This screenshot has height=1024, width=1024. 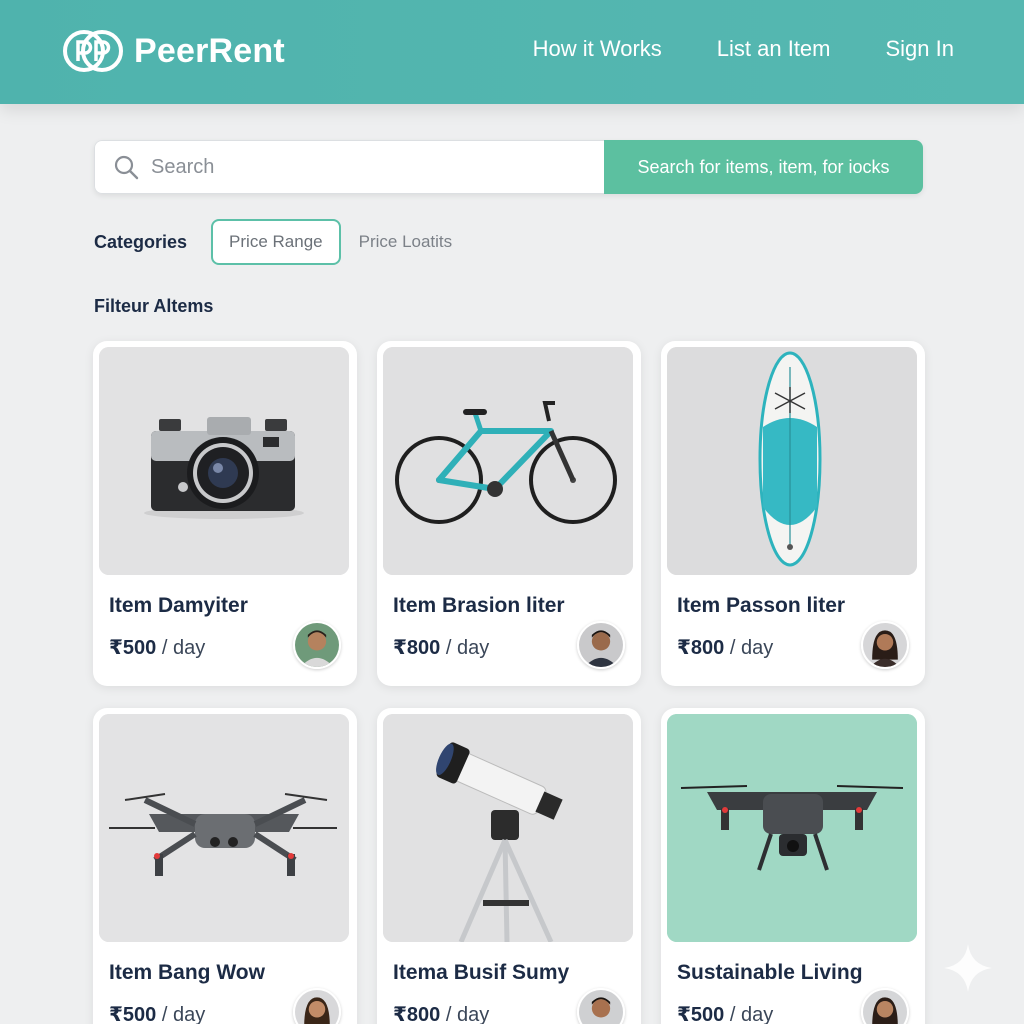 I want to click on main-nav: How it Works List an Item Sign In, so click(x=743, y=49).